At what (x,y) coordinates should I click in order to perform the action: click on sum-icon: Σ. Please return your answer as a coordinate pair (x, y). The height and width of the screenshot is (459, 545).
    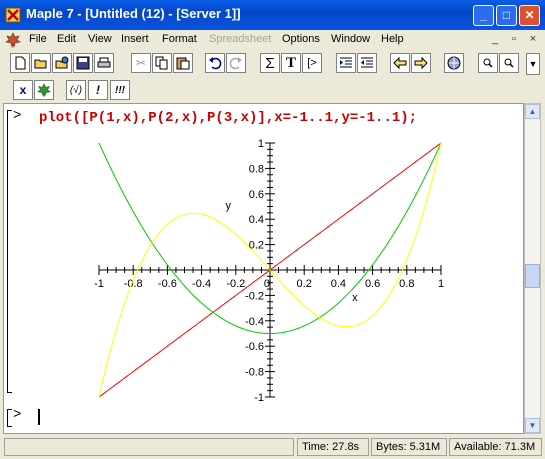
    Looking at the image, I should click on (270, 63).